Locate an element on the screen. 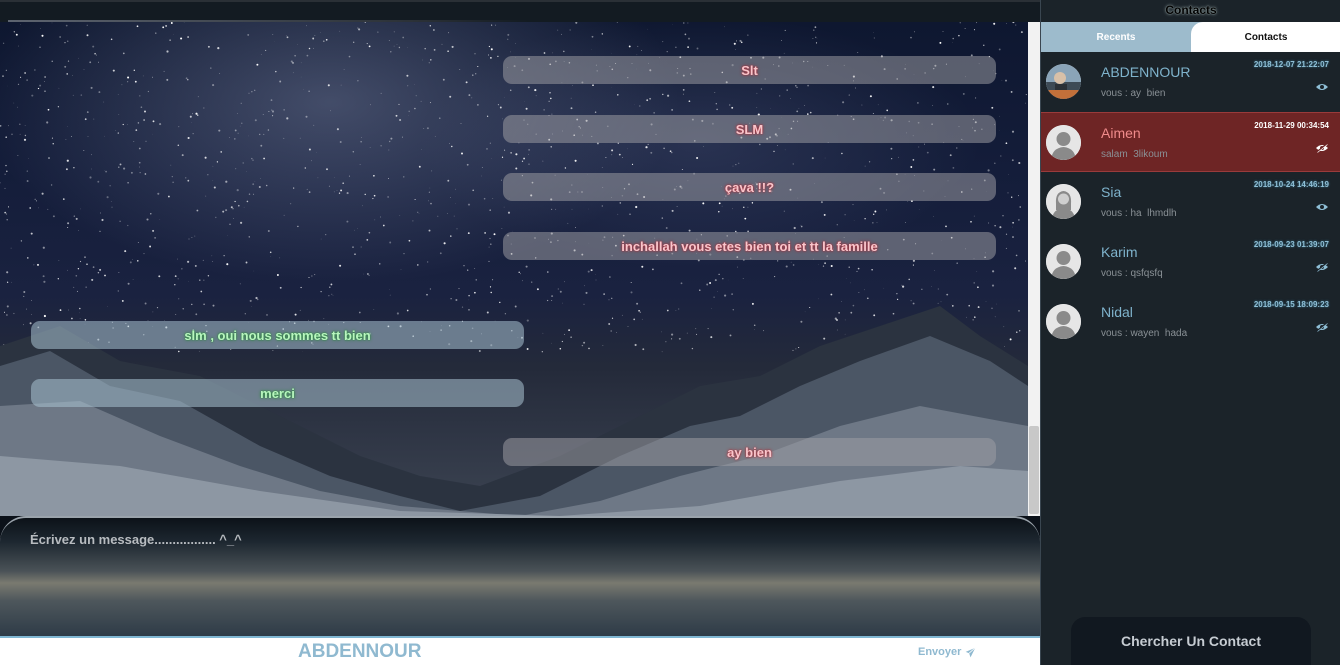 The height and width of the screenshot is (665, 1340). contact-last-message: salam 3likoum is located at coordinates (1134, 154).